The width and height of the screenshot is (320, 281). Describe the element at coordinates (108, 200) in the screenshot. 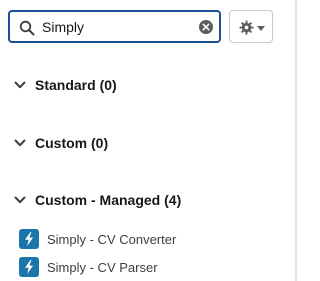

I see `section-label: Custom - Managed (4)` at that location.